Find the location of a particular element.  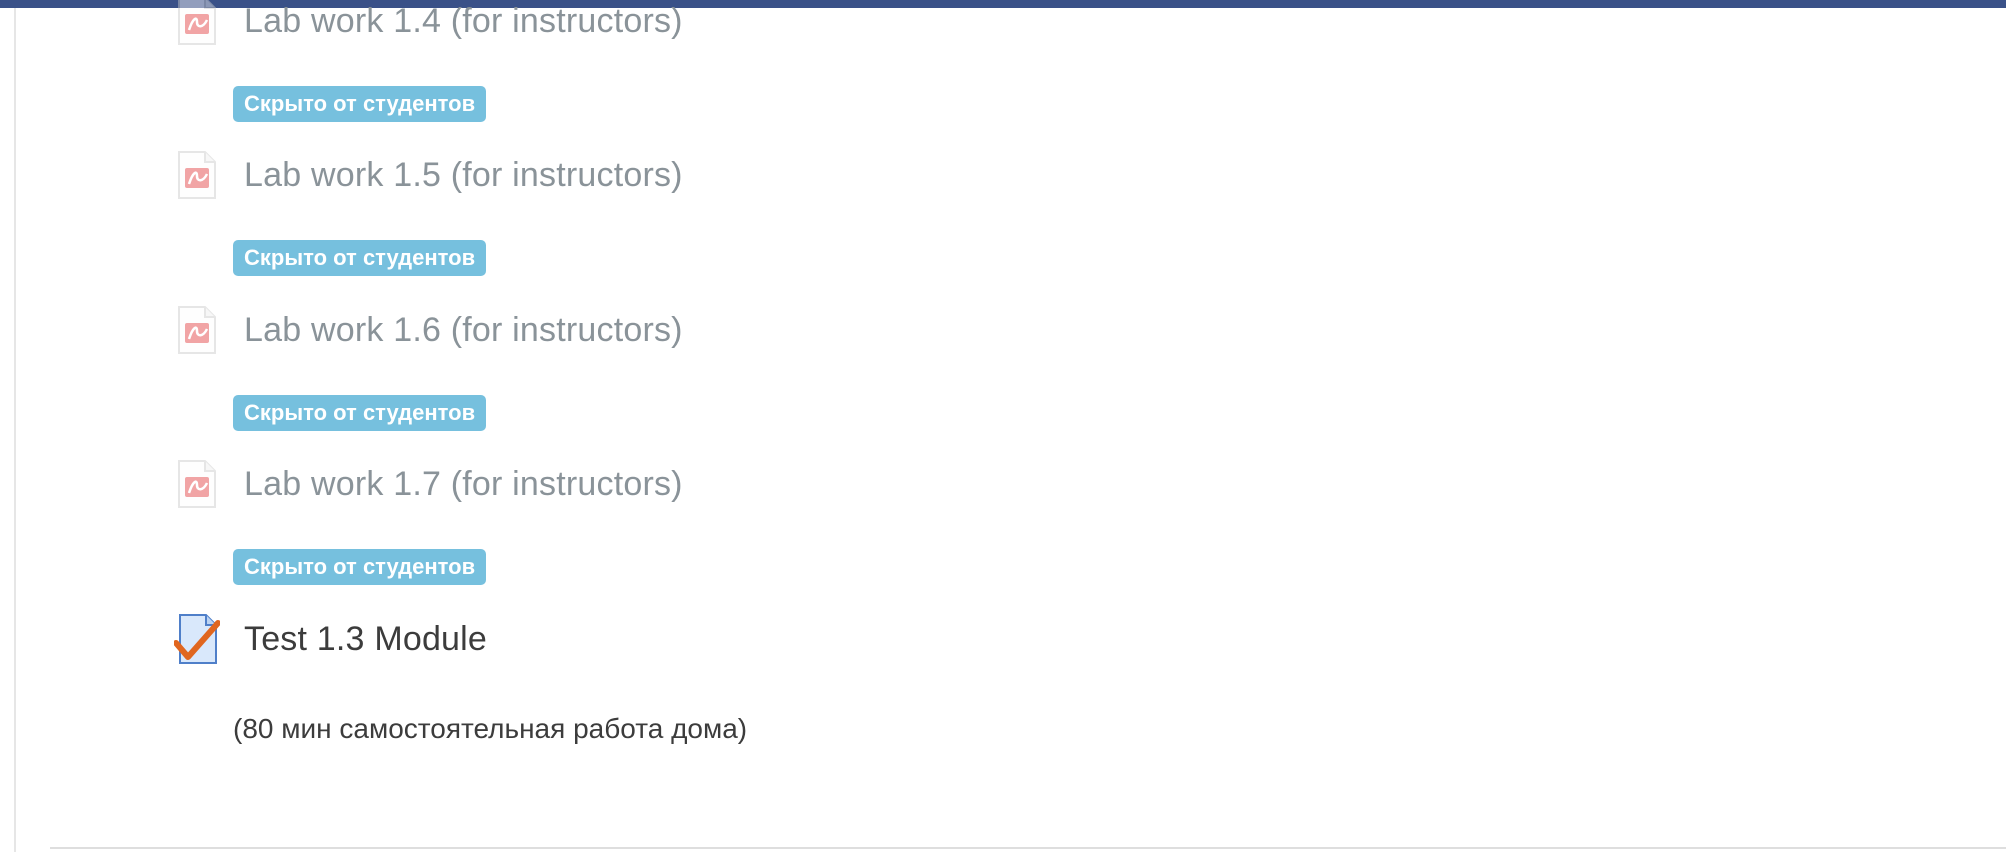

activity-lab-work-1-7: Lab work 1.7 (for instructors) is located at coordinates (428, 484).